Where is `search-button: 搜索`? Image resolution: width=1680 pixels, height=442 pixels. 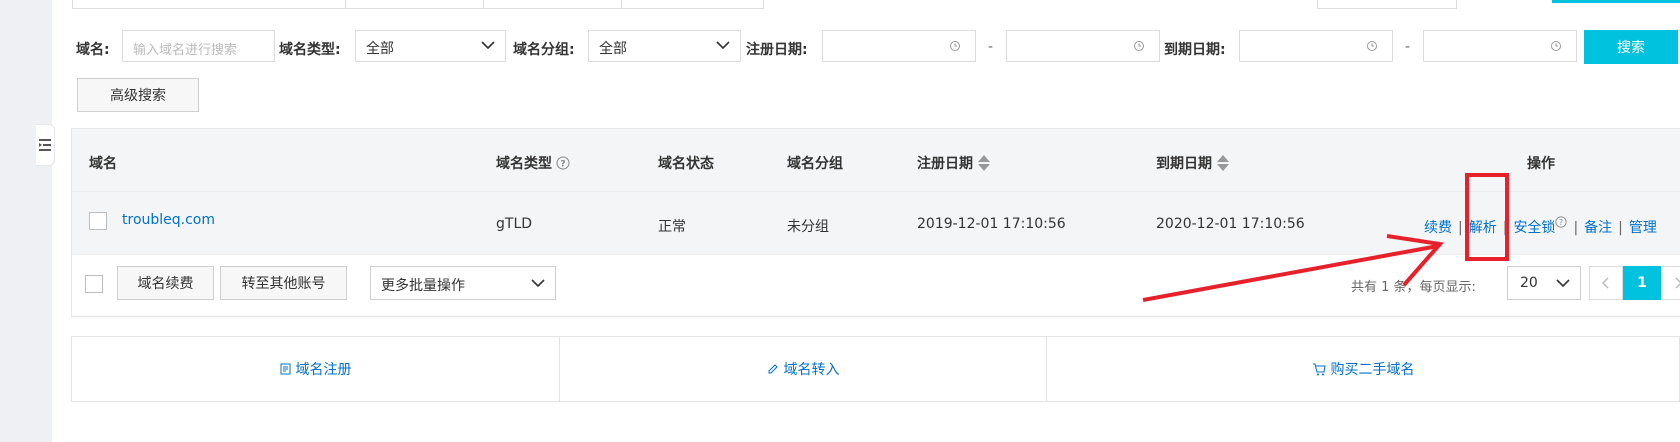
search-button: 搜索 is located at coordinates (1631, 47).